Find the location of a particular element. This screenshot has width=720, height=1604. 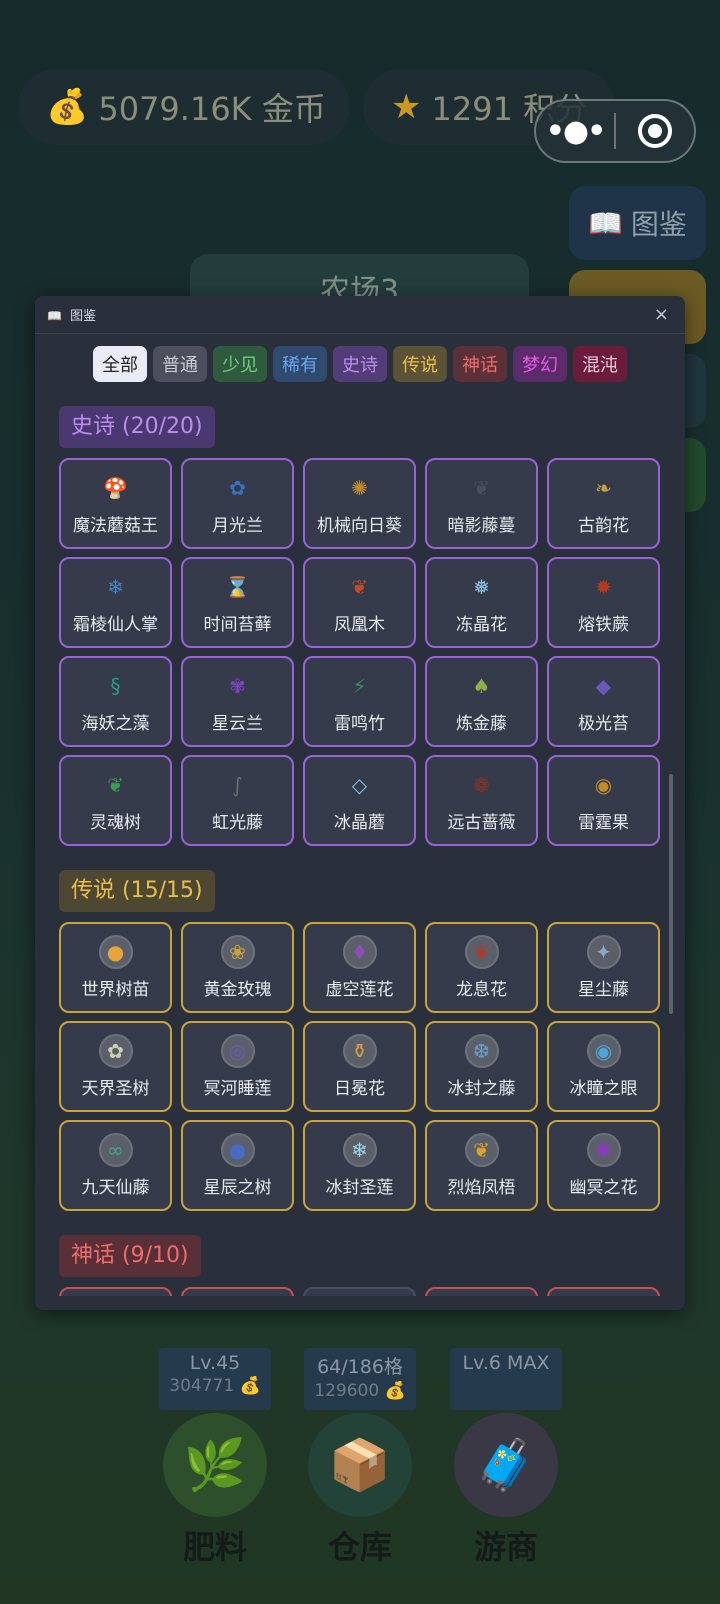

plant-card: ◉ 雷霆果 is located at coordinates (603, 800).